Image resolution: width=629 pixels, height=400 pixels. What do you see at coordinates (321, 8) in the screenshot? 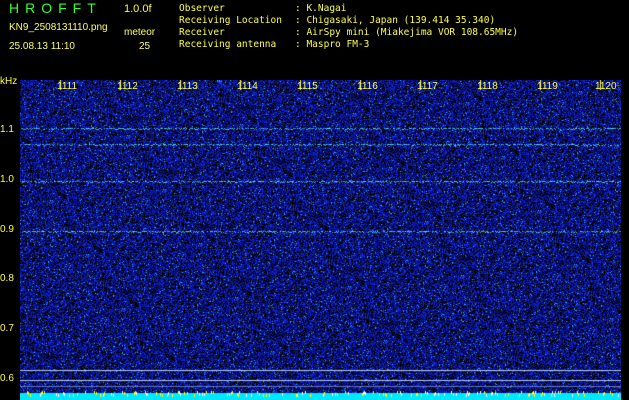
I see `observer-value: : K.Nagai` at bounding box center [321, 8].